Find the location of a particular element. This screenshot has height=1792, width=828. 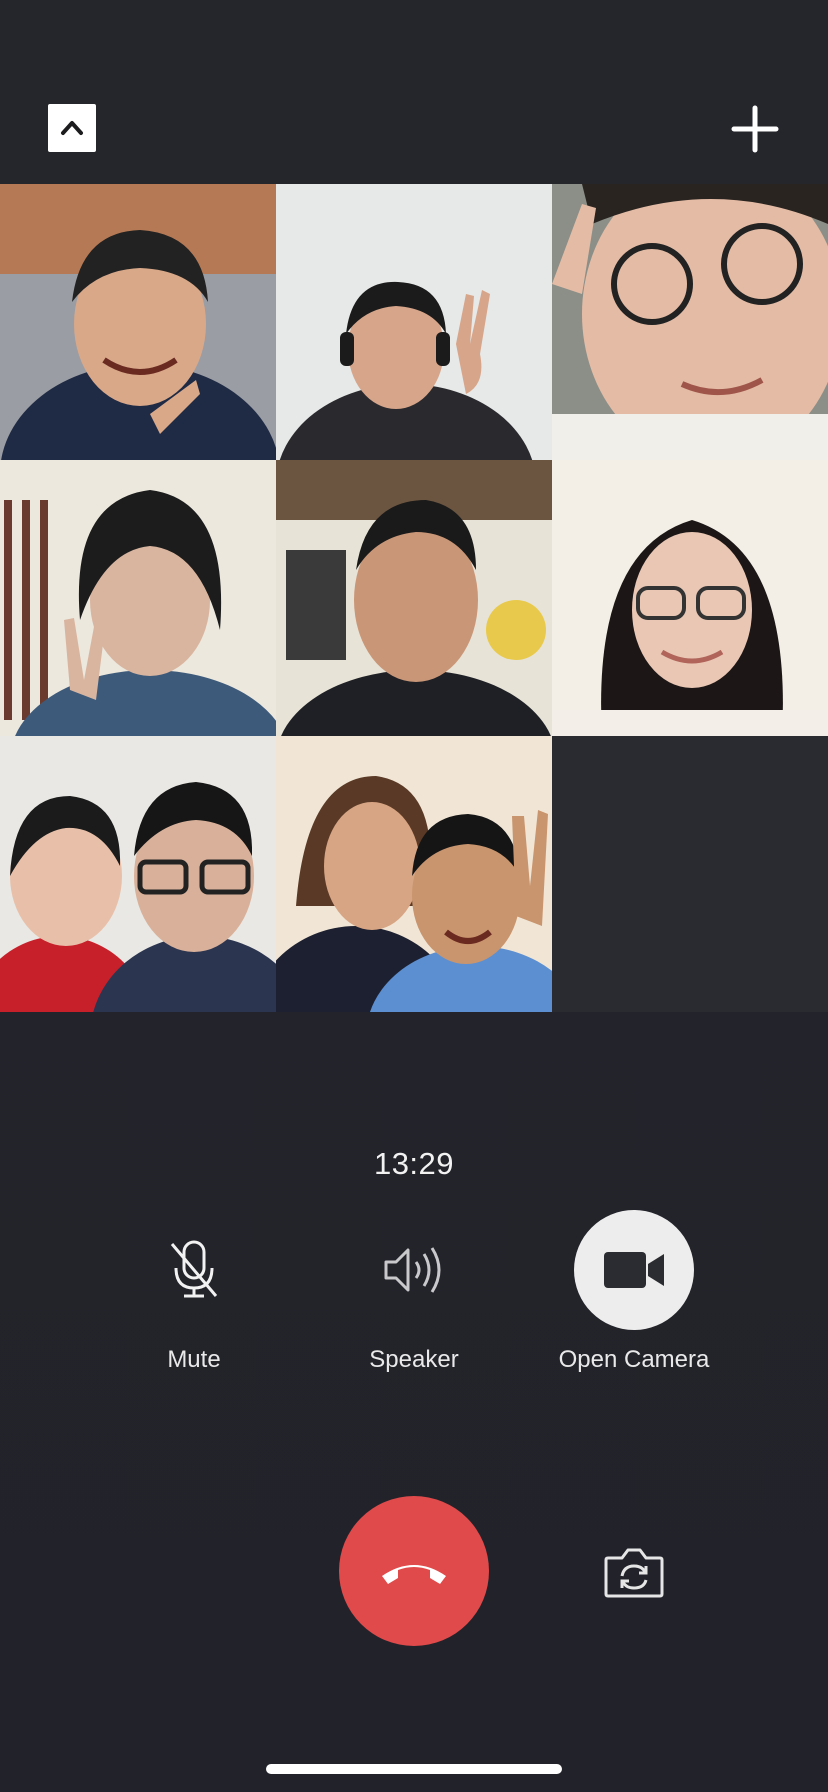

speaker-button: Speaker is located at coordinates (414, 1292).